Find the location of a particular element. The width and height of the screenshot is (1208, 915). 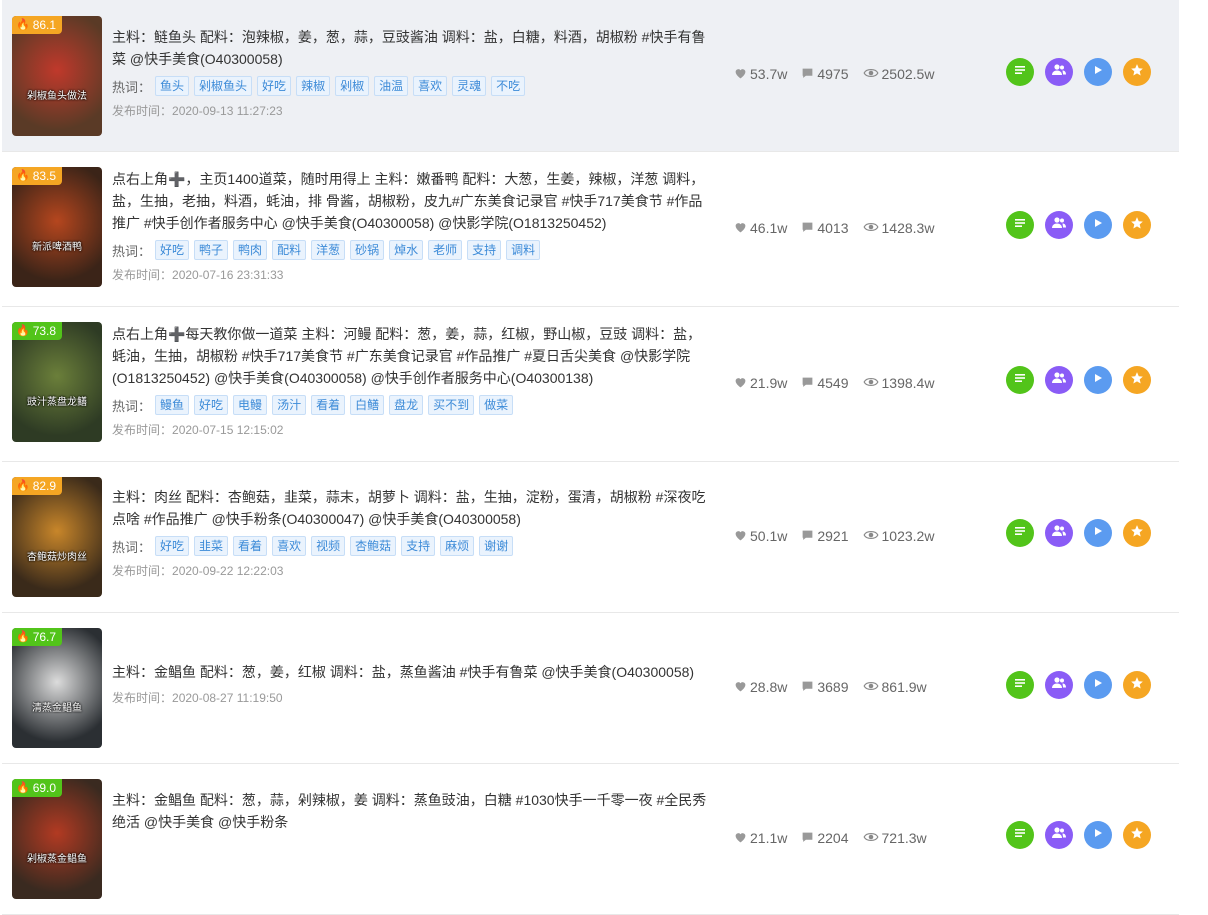

hot-word-tag: 鸭肉 is located at coordinates (250, 250).